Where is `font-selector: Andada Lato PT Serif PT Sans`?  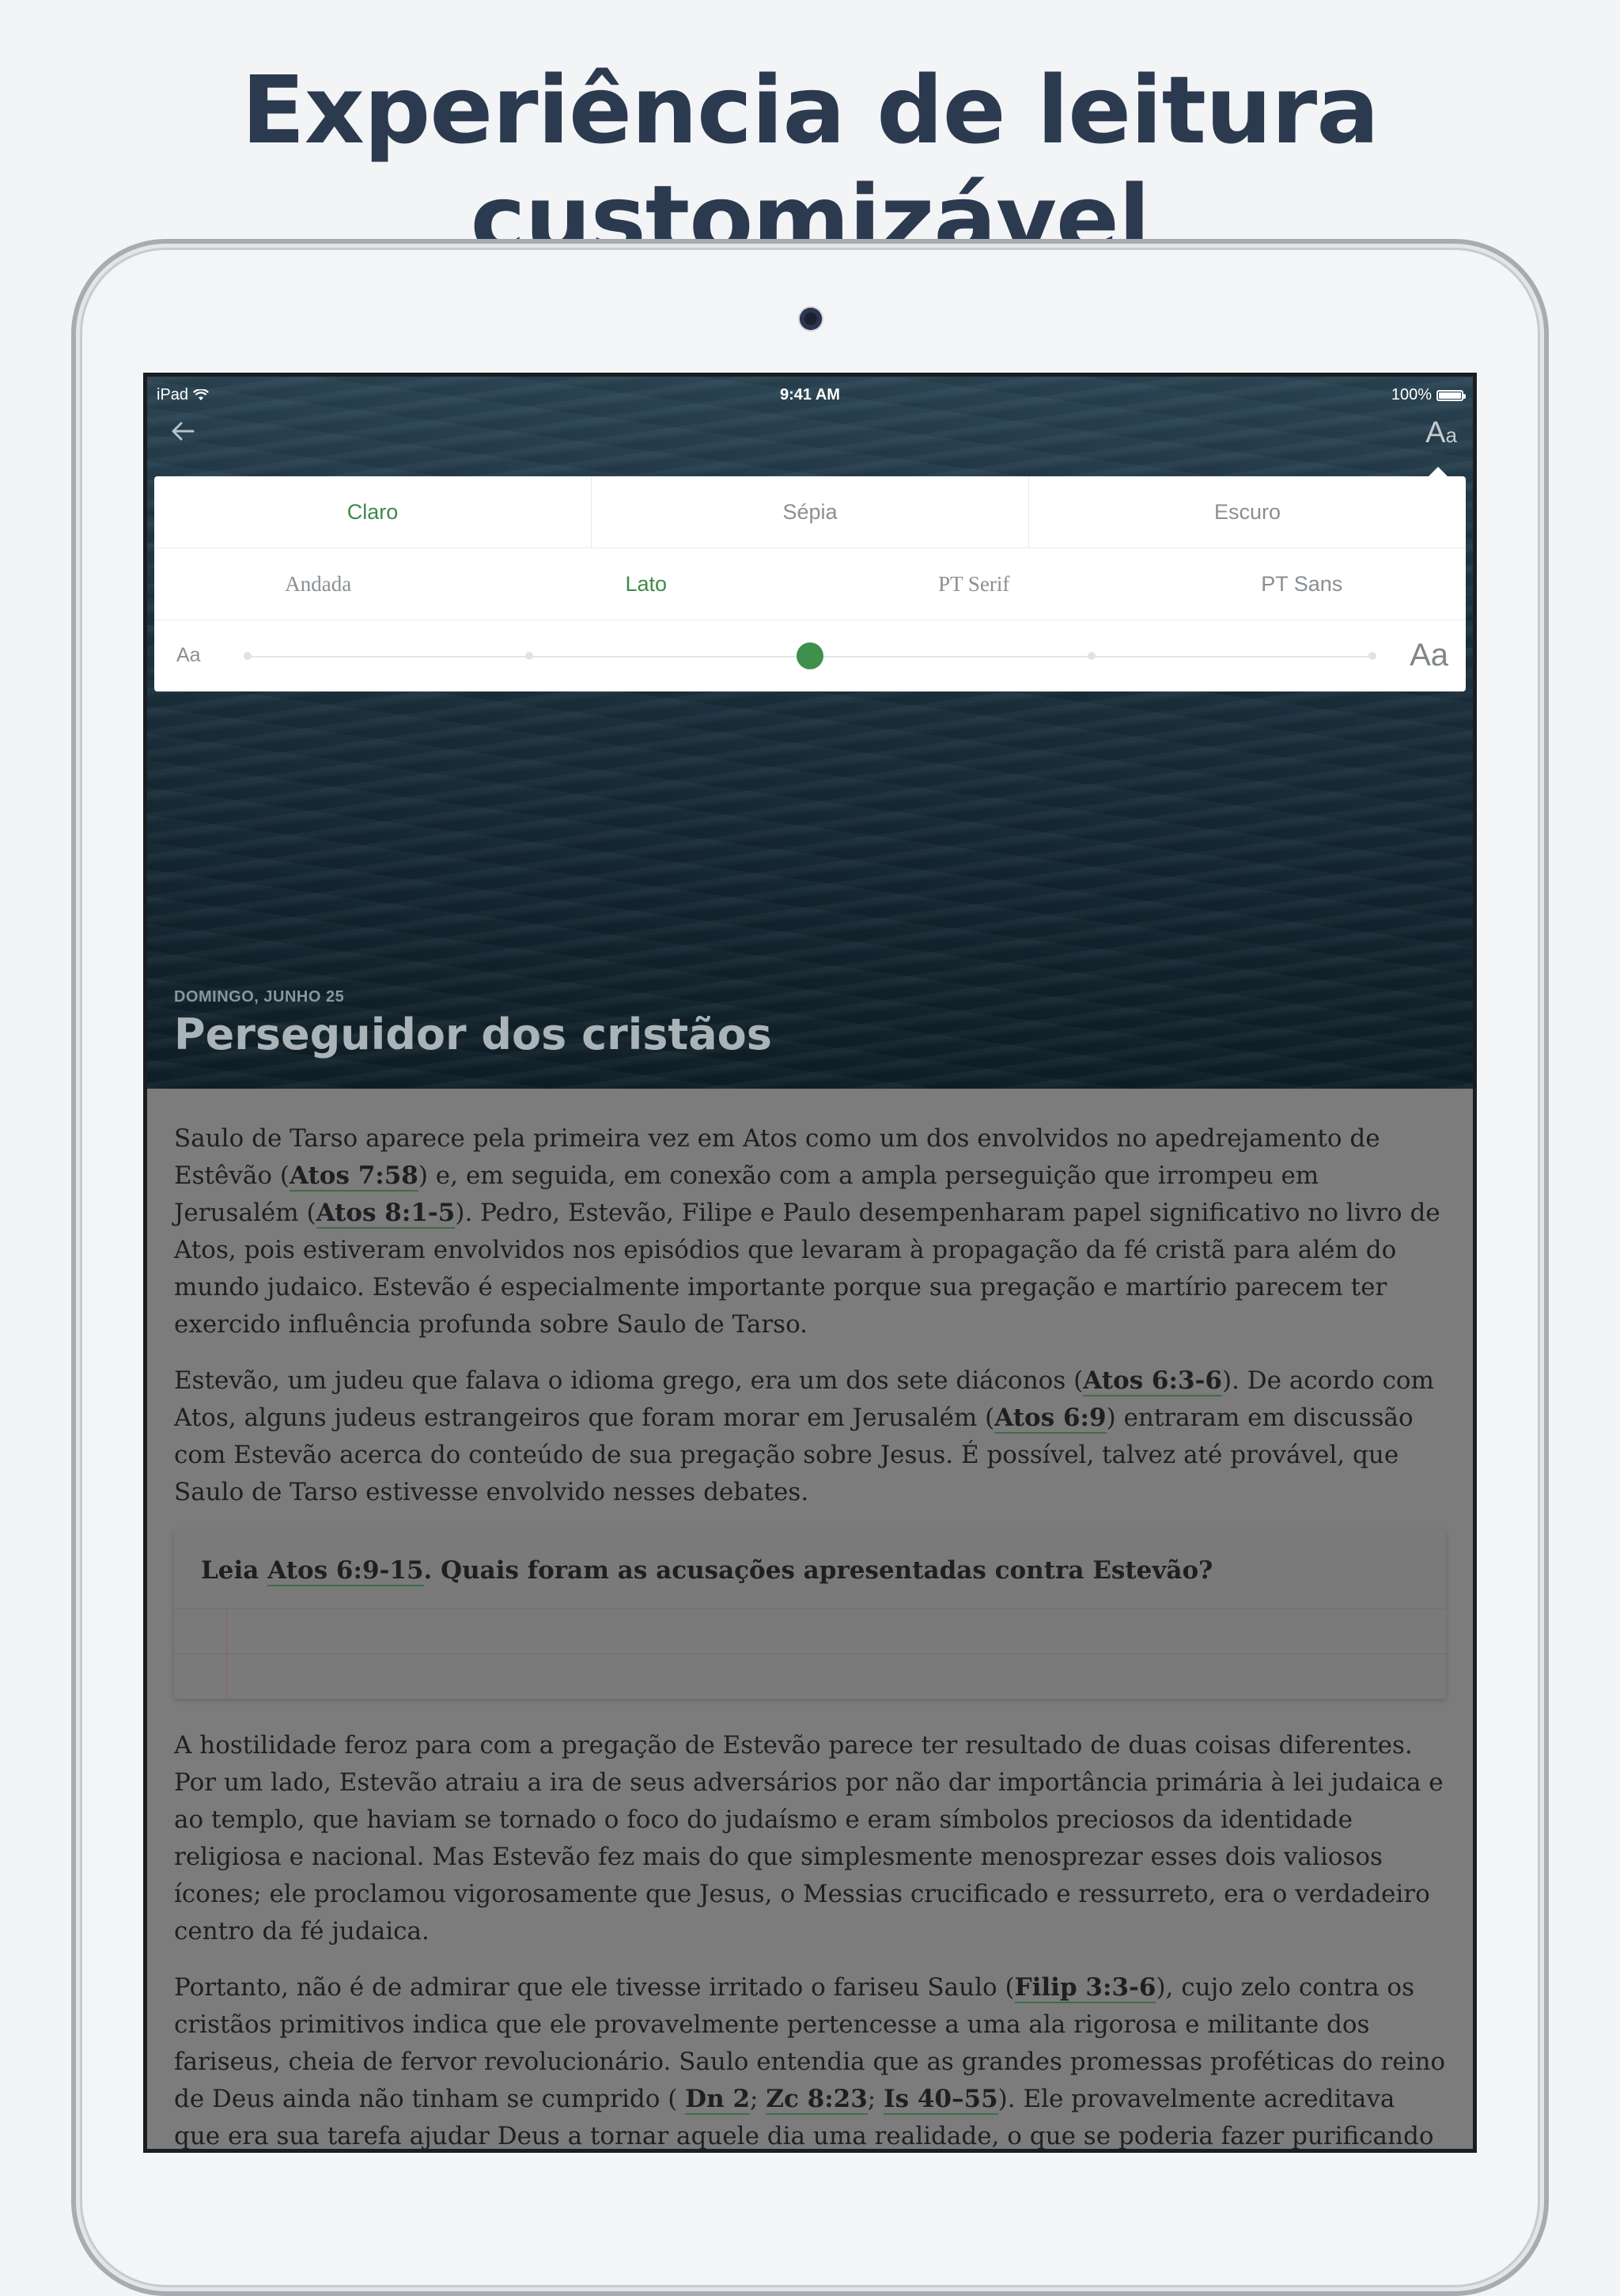
font-selector: Andada Lato PT Serif PT Sans is located at coordinates (810, 584).